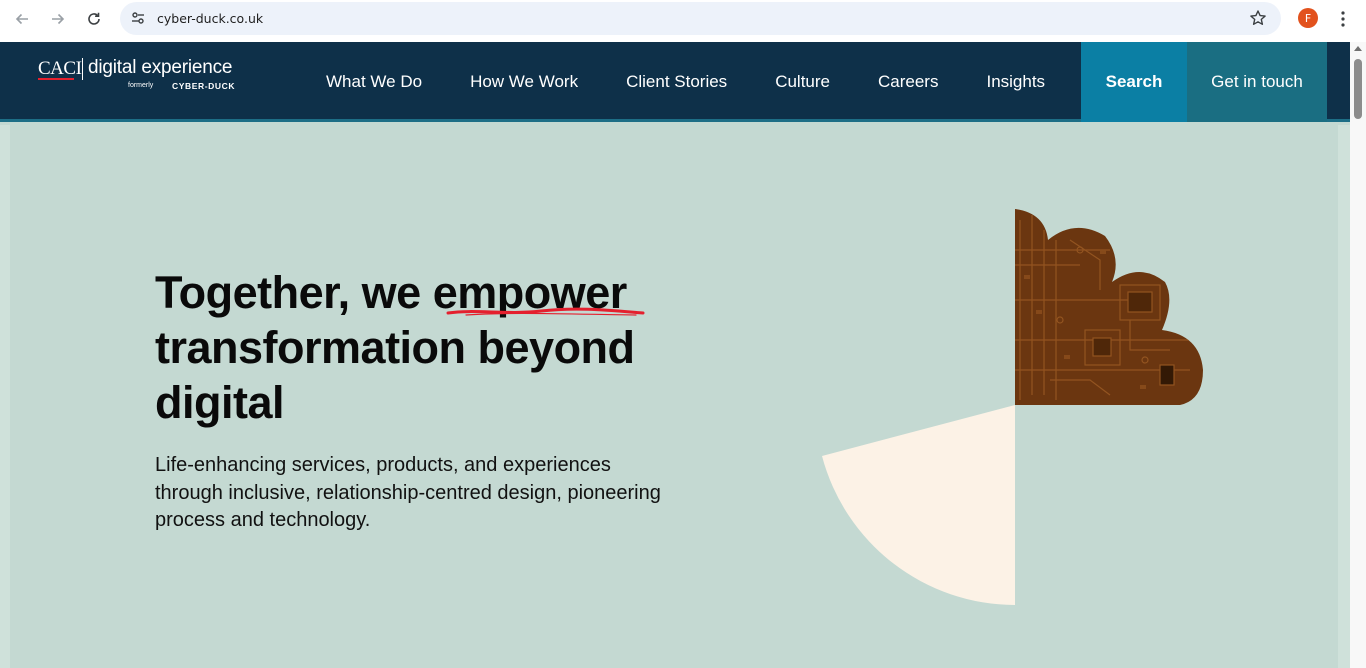 The width and height of the screenshot is (1366, 668). I want to click on forward-button, so click(58, 19).